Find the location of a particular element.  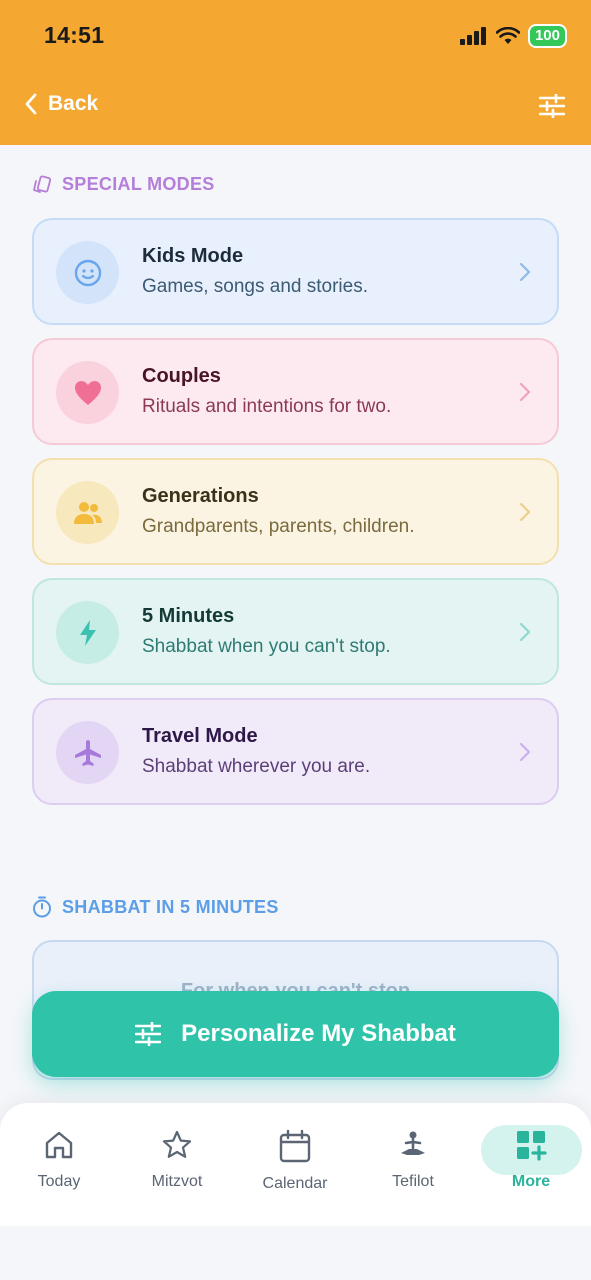

personalize-shabbat-label: Personalize My Shabbat is located at coordinates (318, 1033).